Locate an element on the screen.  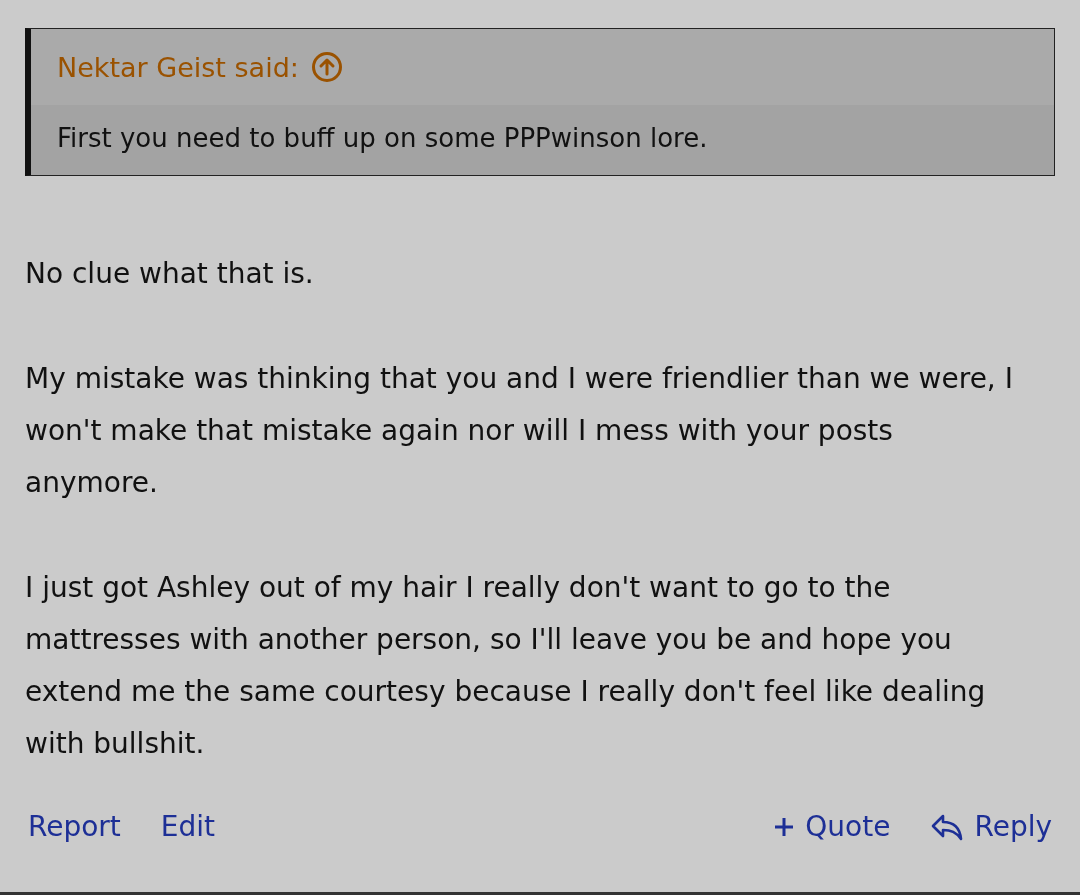
quote-link: Quote is located at coordinates (832, 826).